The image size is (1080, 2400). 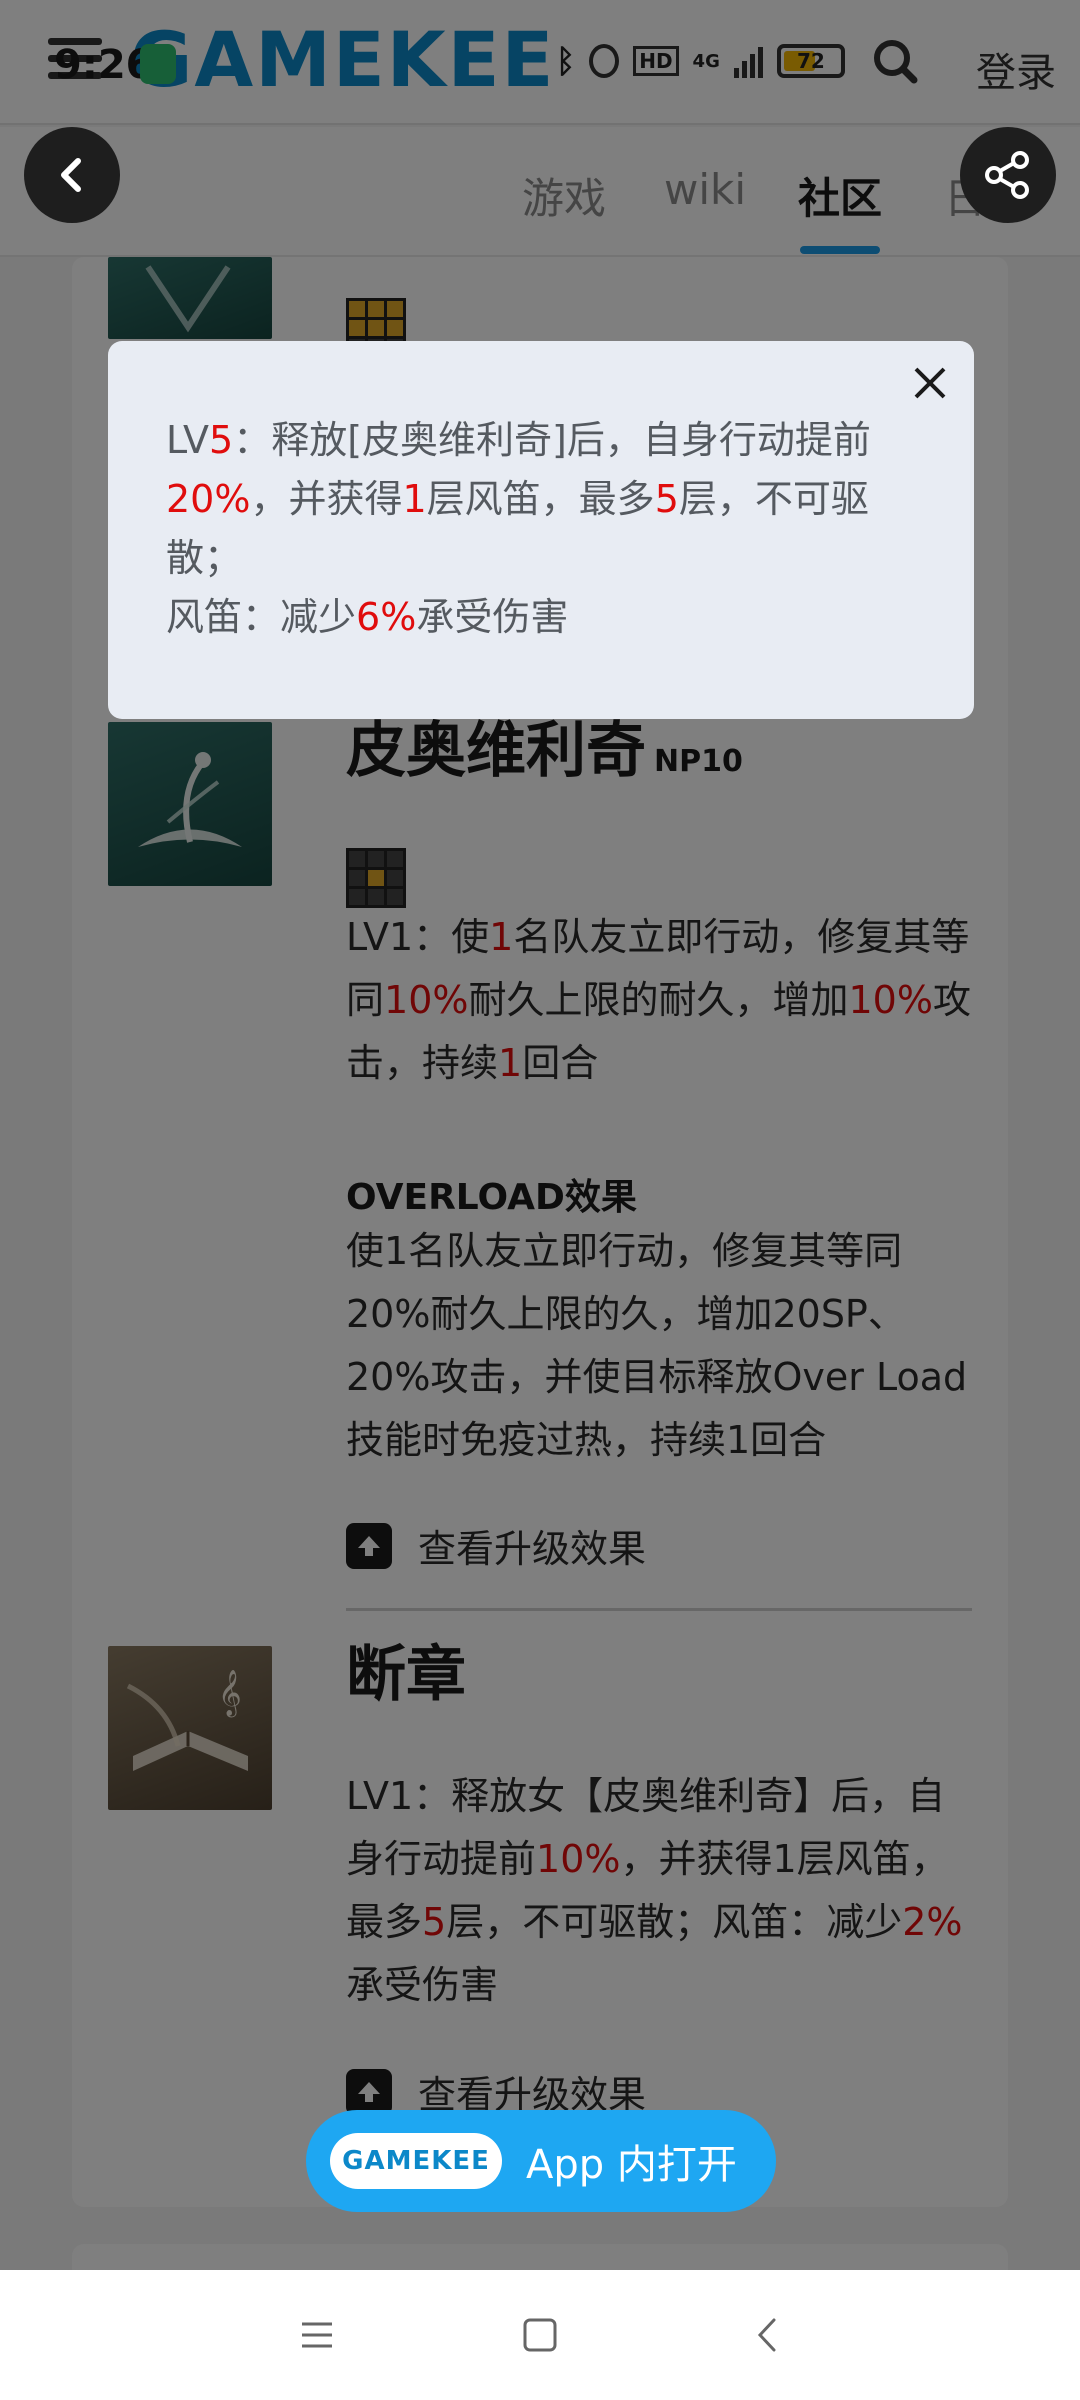 What do you see at coordinates (930, 383) in the screenshot?
I see `close-icon` at bounding box center [930, 383].